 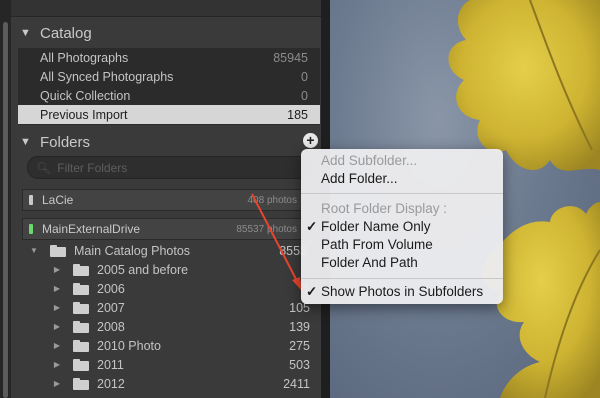 I want to click on volume-count: 408 photos, so click(x=272, y=200).